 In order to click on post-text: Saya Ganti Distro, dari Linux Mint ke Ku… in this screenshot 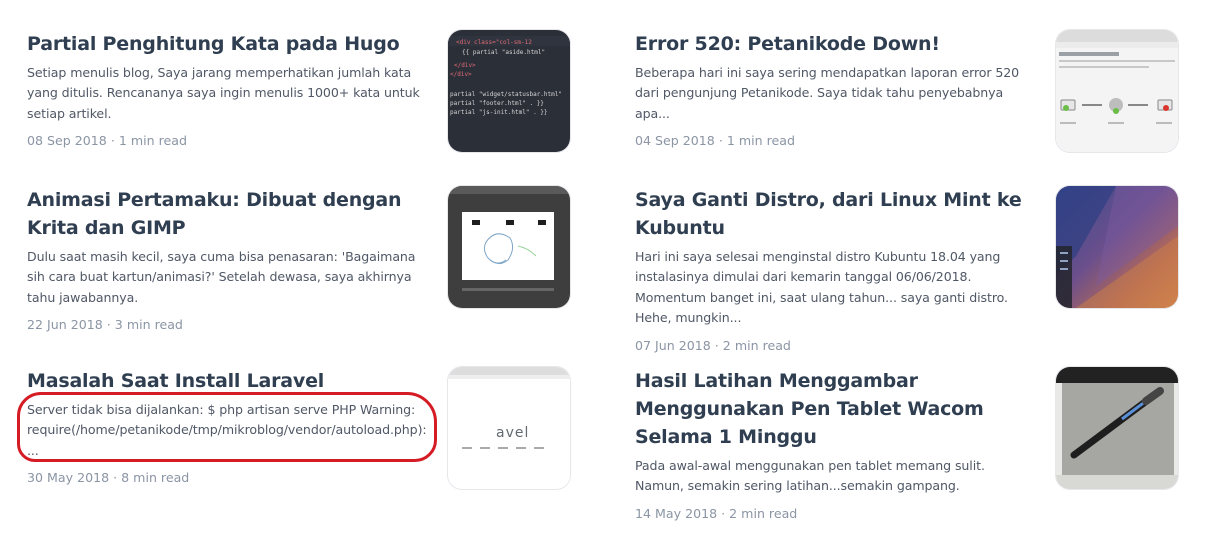, I will do `click(835, 270)`.